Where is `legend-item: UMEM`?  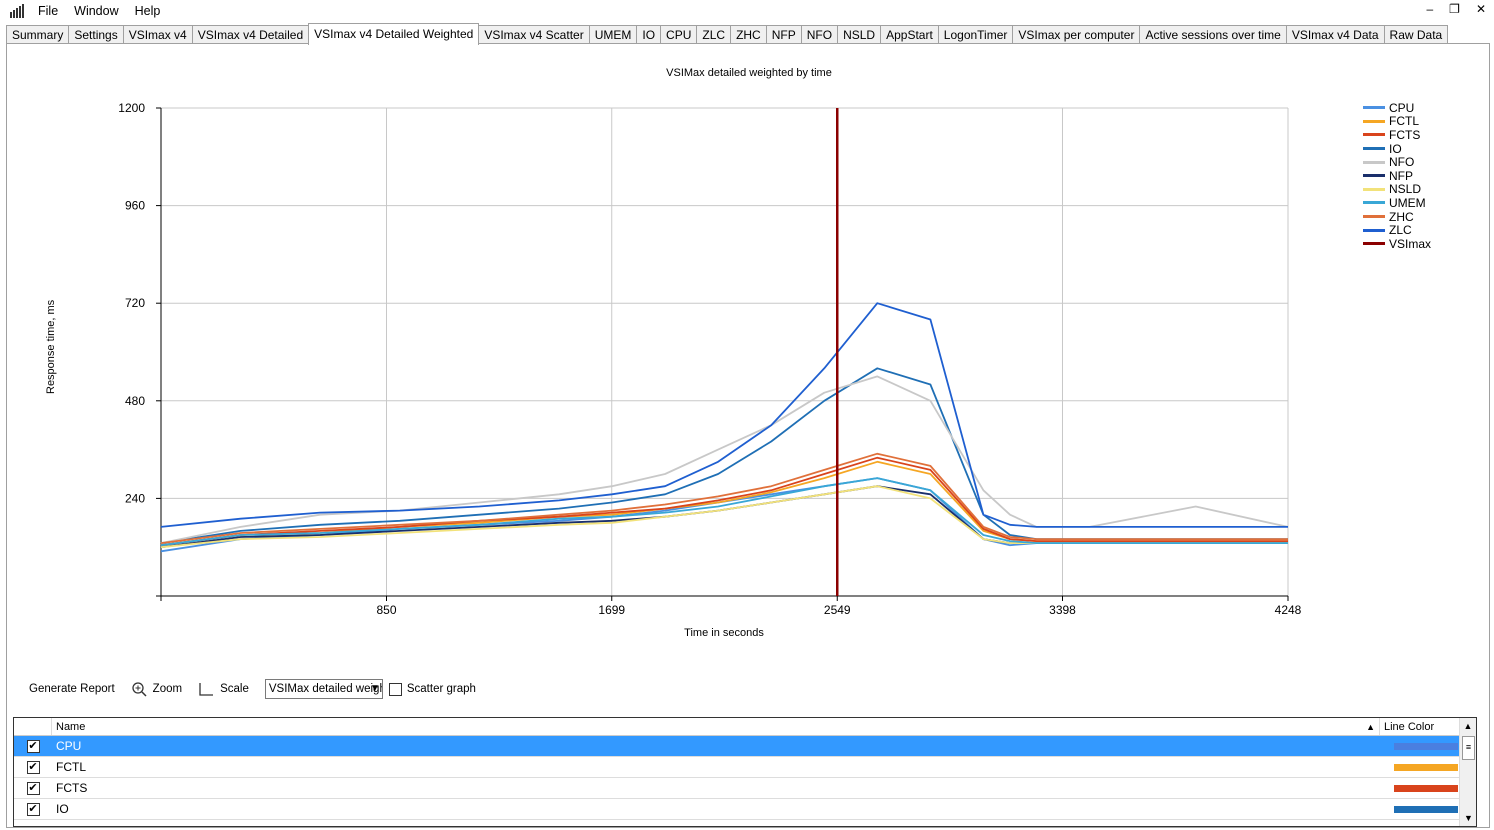 legend-item: UMEM is located at coordinates (1397, 203).